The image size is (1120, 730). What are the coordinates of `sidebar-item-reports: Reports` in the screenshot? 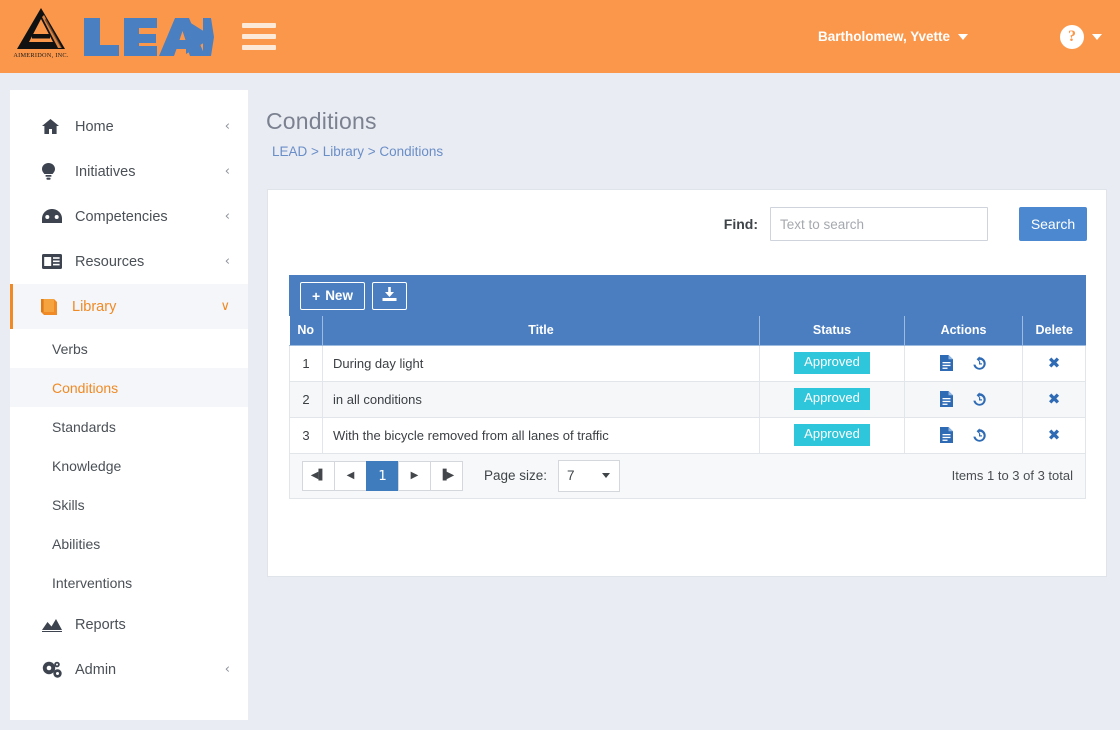 It's located at (129, 624).